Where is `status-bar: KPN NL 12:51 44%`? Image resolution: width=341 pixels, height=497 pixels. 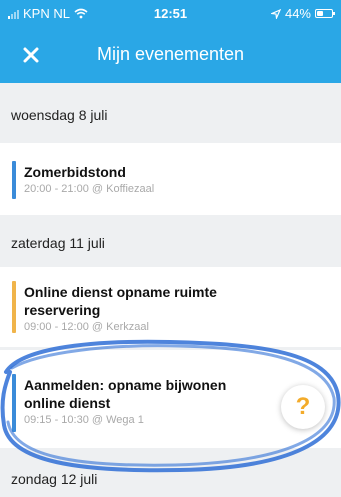 status-bar: KPN NL 12:51 44% is located at coordinates (170, 13).